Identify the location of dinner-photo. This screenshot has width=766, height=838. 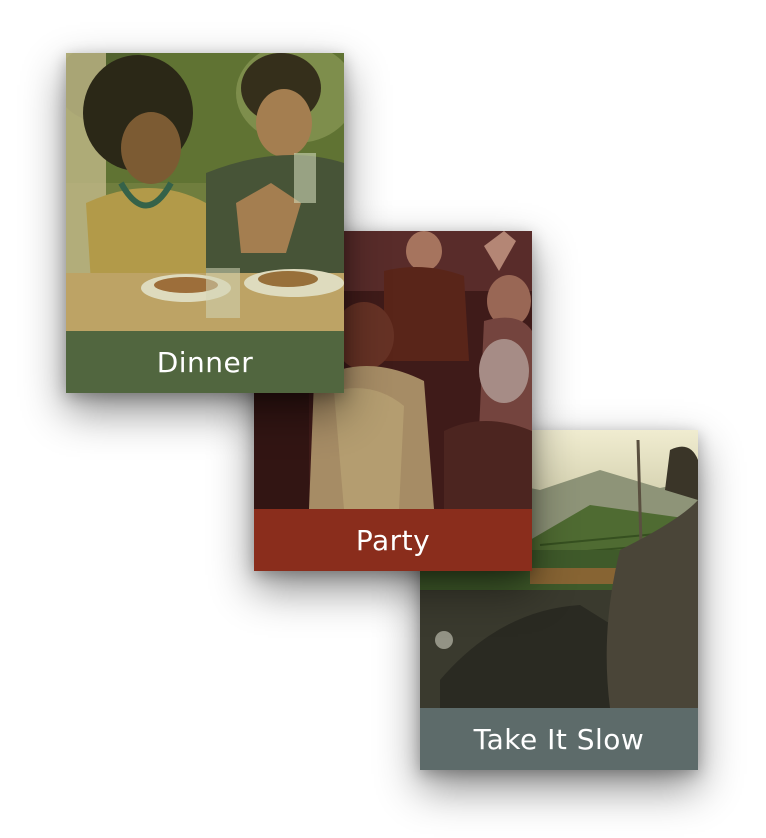
(205, 192).